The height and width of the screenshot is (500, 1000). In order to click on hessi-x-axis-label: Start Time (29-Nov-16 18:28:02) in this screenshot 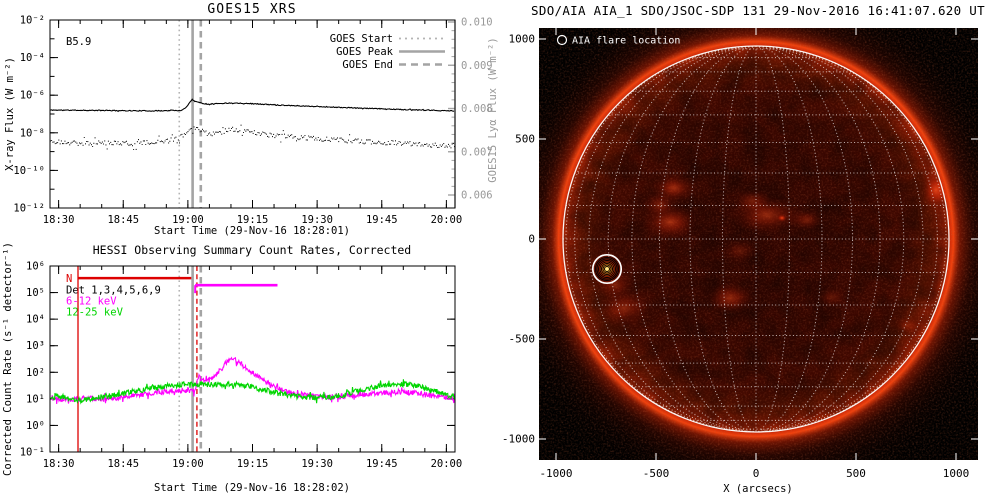, I will do `click(252, 488)`.